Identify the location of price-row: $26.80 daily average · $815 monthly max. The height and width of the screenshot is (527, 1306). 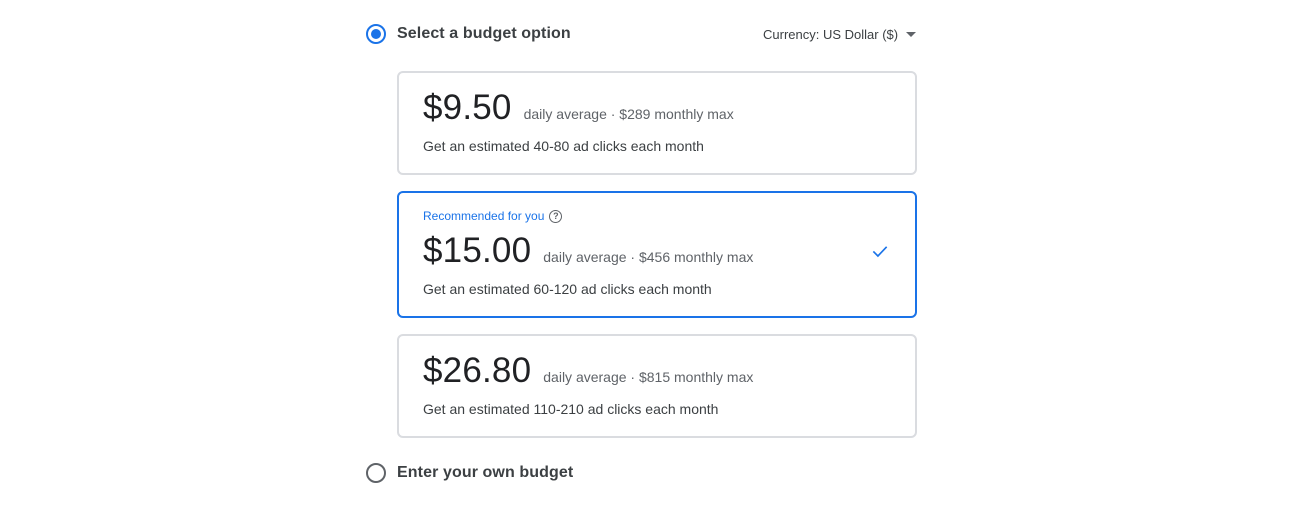
(588, 371).